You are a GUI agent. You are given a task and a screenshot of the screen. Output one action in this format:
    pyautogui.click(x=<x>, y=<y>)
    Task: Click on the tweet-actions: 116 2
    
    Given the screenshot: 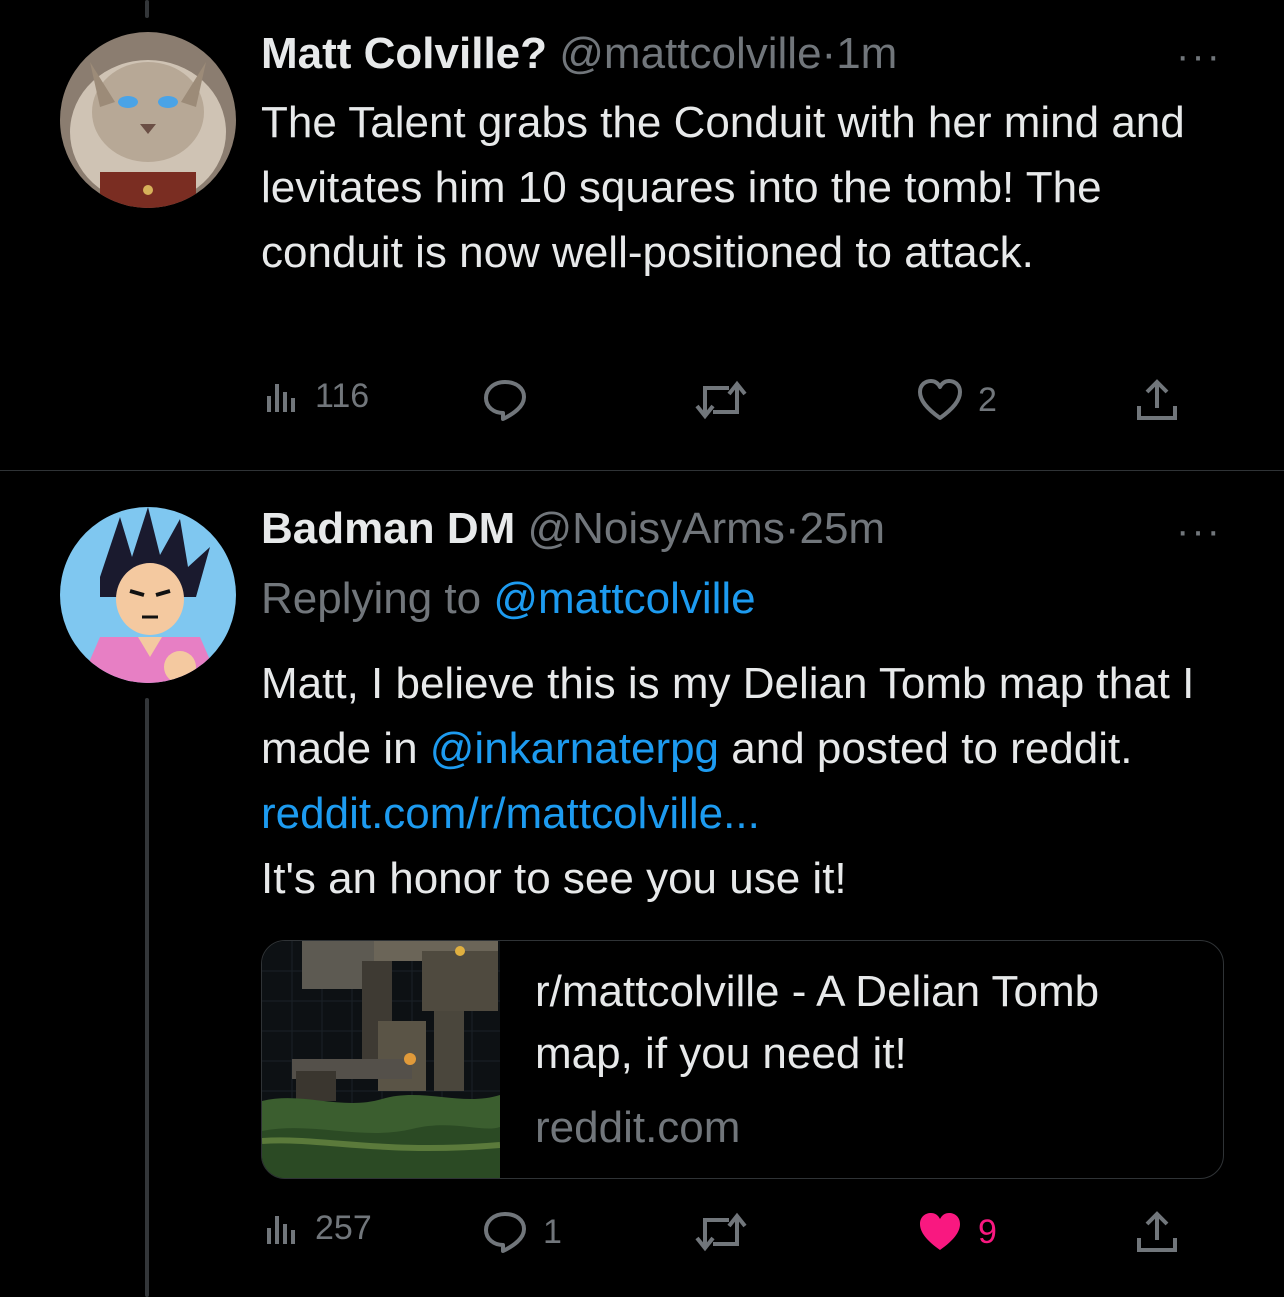 What is the action you would take?
    pyautogui.click(x=726, y=404)
    